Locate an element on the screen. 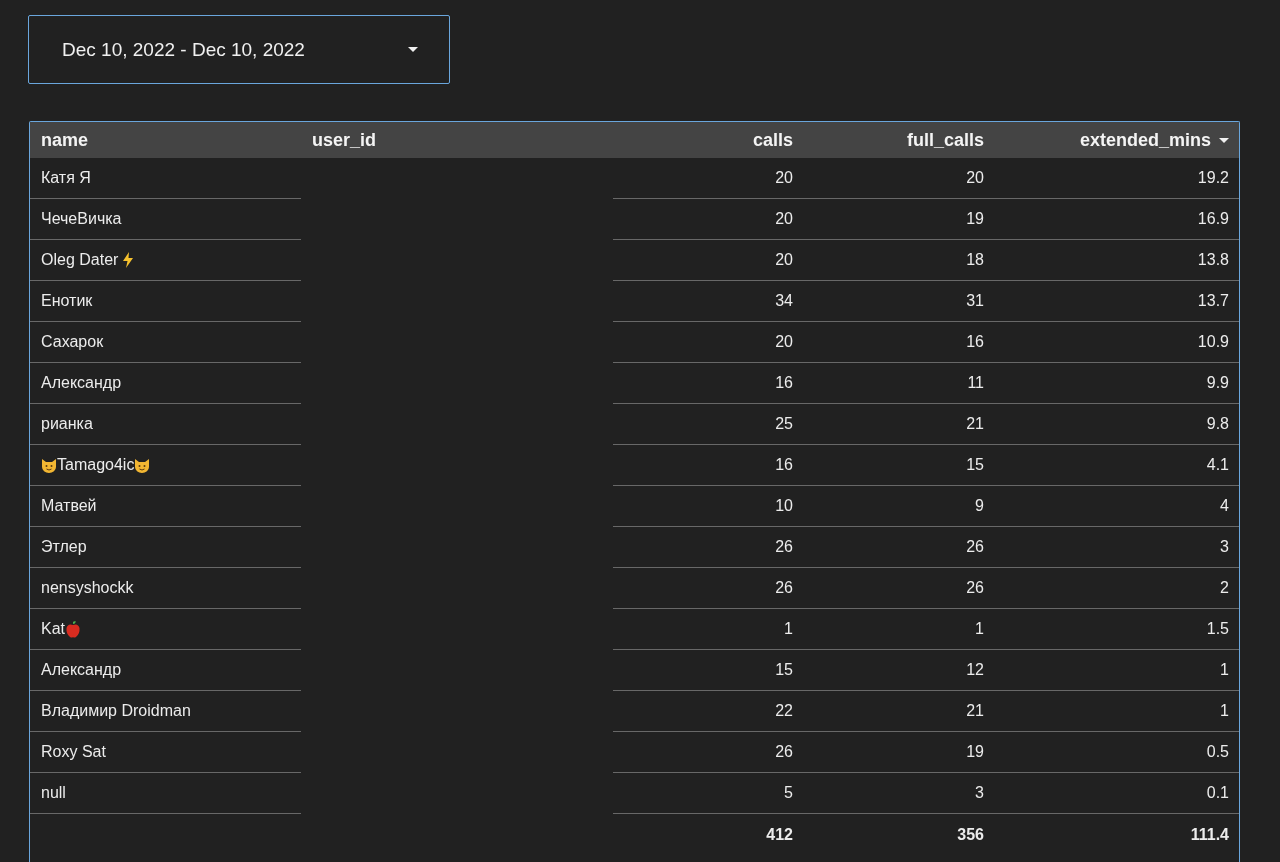  date-range-picker: Dec 10, 2022 - Dec 10, 2022 is located at coordinates (239, 49).